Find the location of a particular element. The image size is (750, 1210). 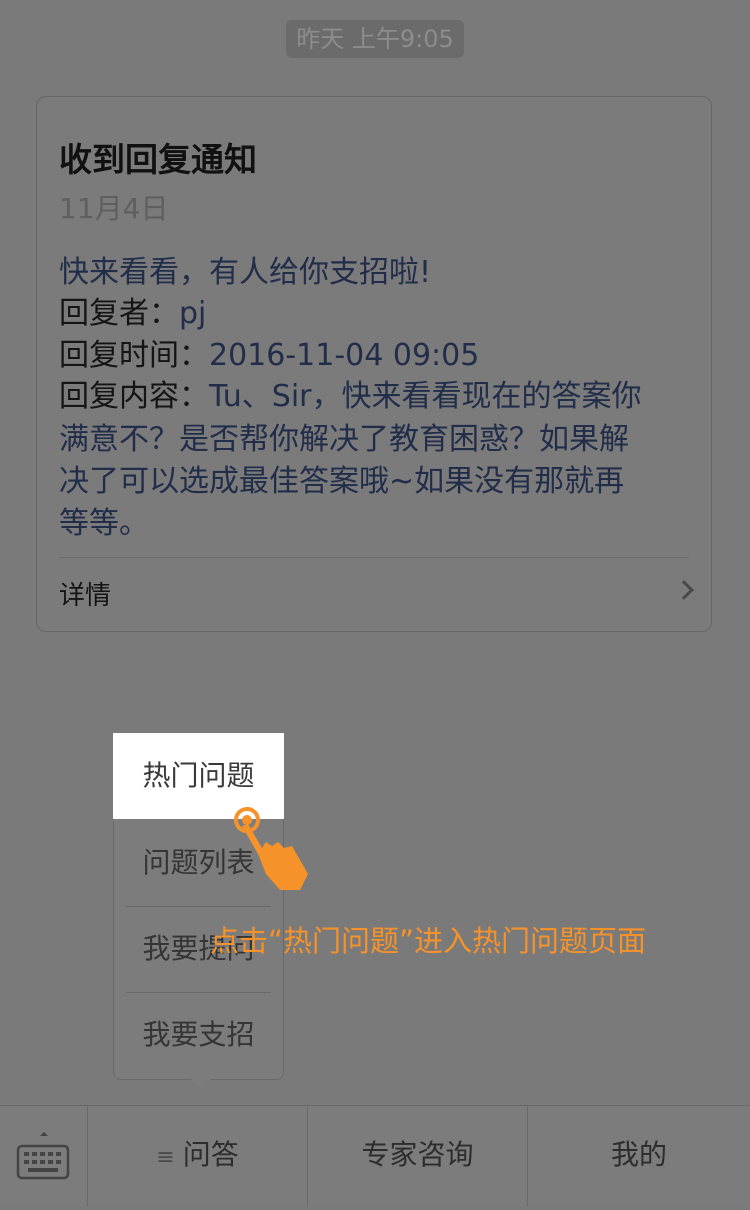

card-intro: 快来看看，有人给你支招啦! is located at coordinates (245, 272).